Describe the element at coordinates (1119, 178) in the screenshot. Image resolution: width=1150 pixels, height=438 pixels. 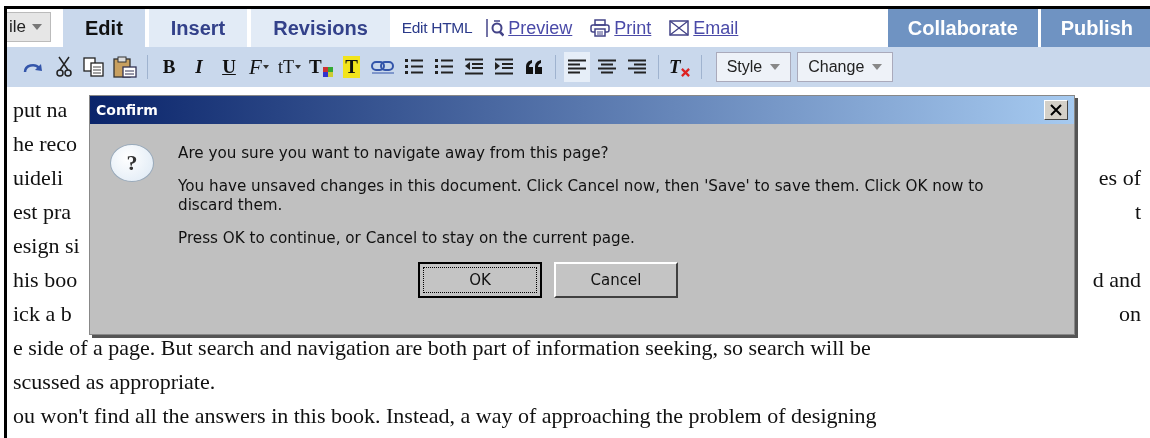
I see `document-text: es of` at that location.